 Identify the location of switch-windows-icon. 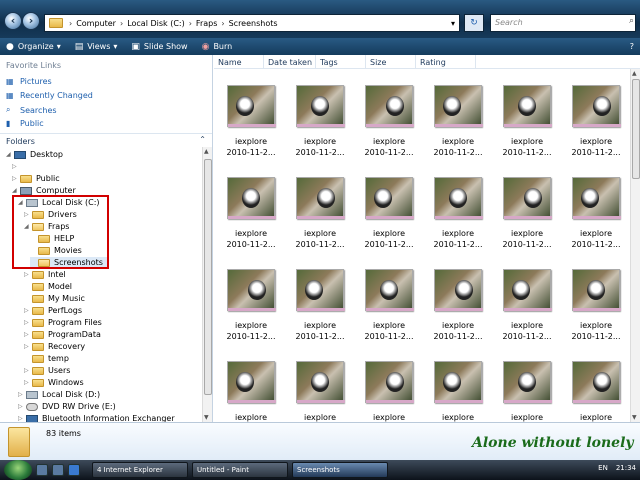
(58, 470).